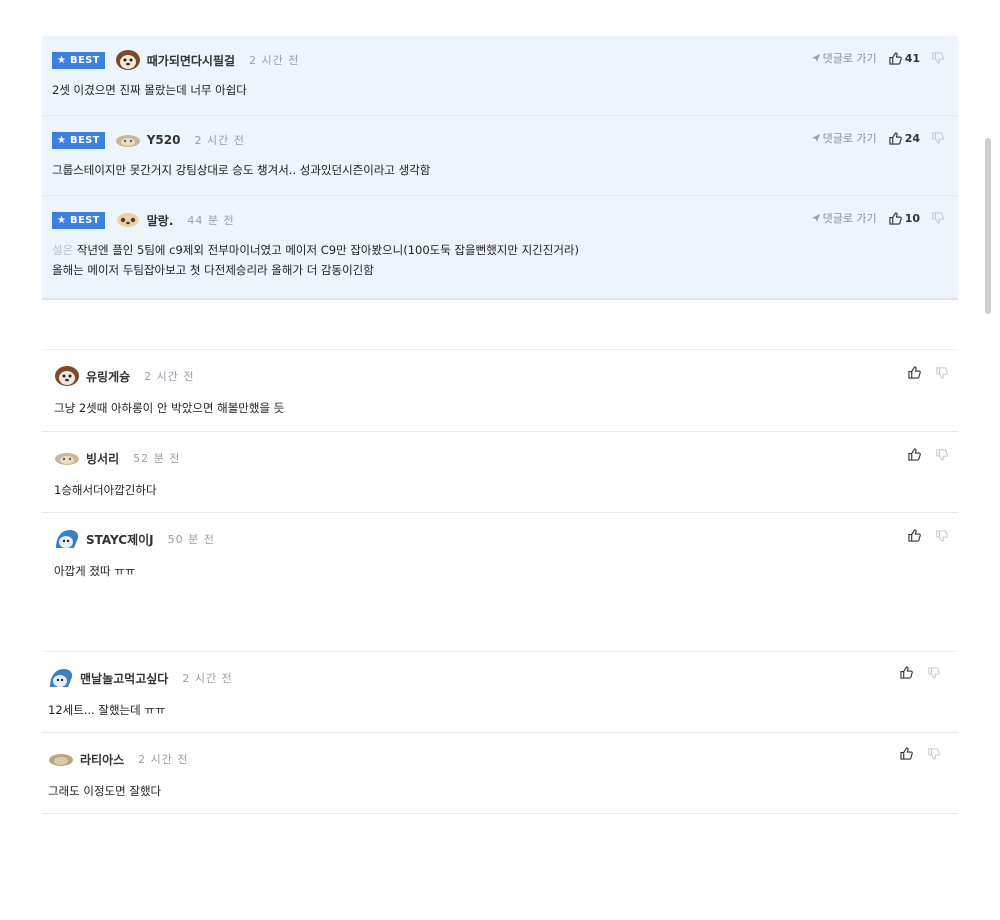 This screenshot has height=920, width=1000. What do you see at coordinates (63, 250) in the screenshot?
I see `deleted-prefix: 설은` at bounding box center [63, 250].